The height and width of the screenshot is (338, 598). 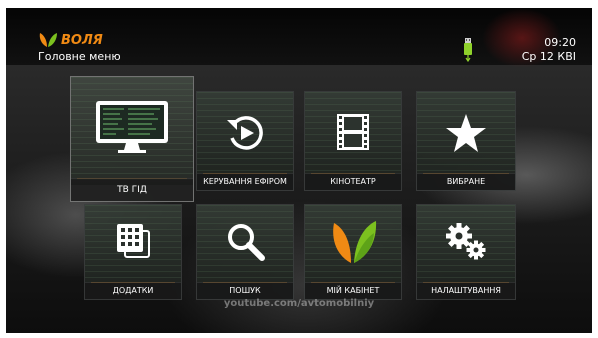 What do you see at coordinates (133, 290) in the screenshot?
I see `tile-label: ДОДАТКИ` at bounding box center [133, 290].